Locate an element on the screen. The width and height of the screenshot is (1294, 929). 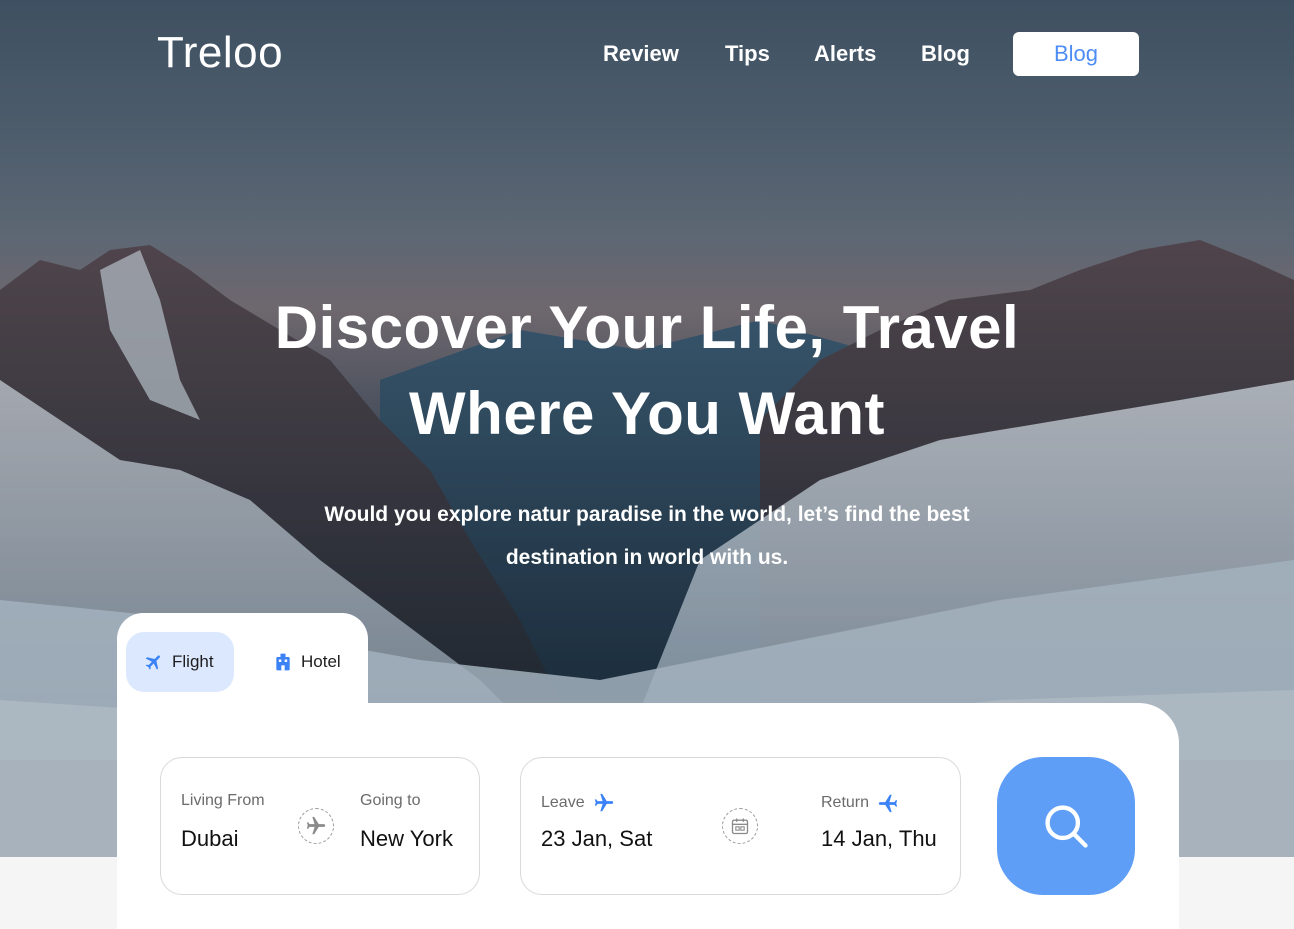
leave-label: Leave is located at coordinates (563, 802).